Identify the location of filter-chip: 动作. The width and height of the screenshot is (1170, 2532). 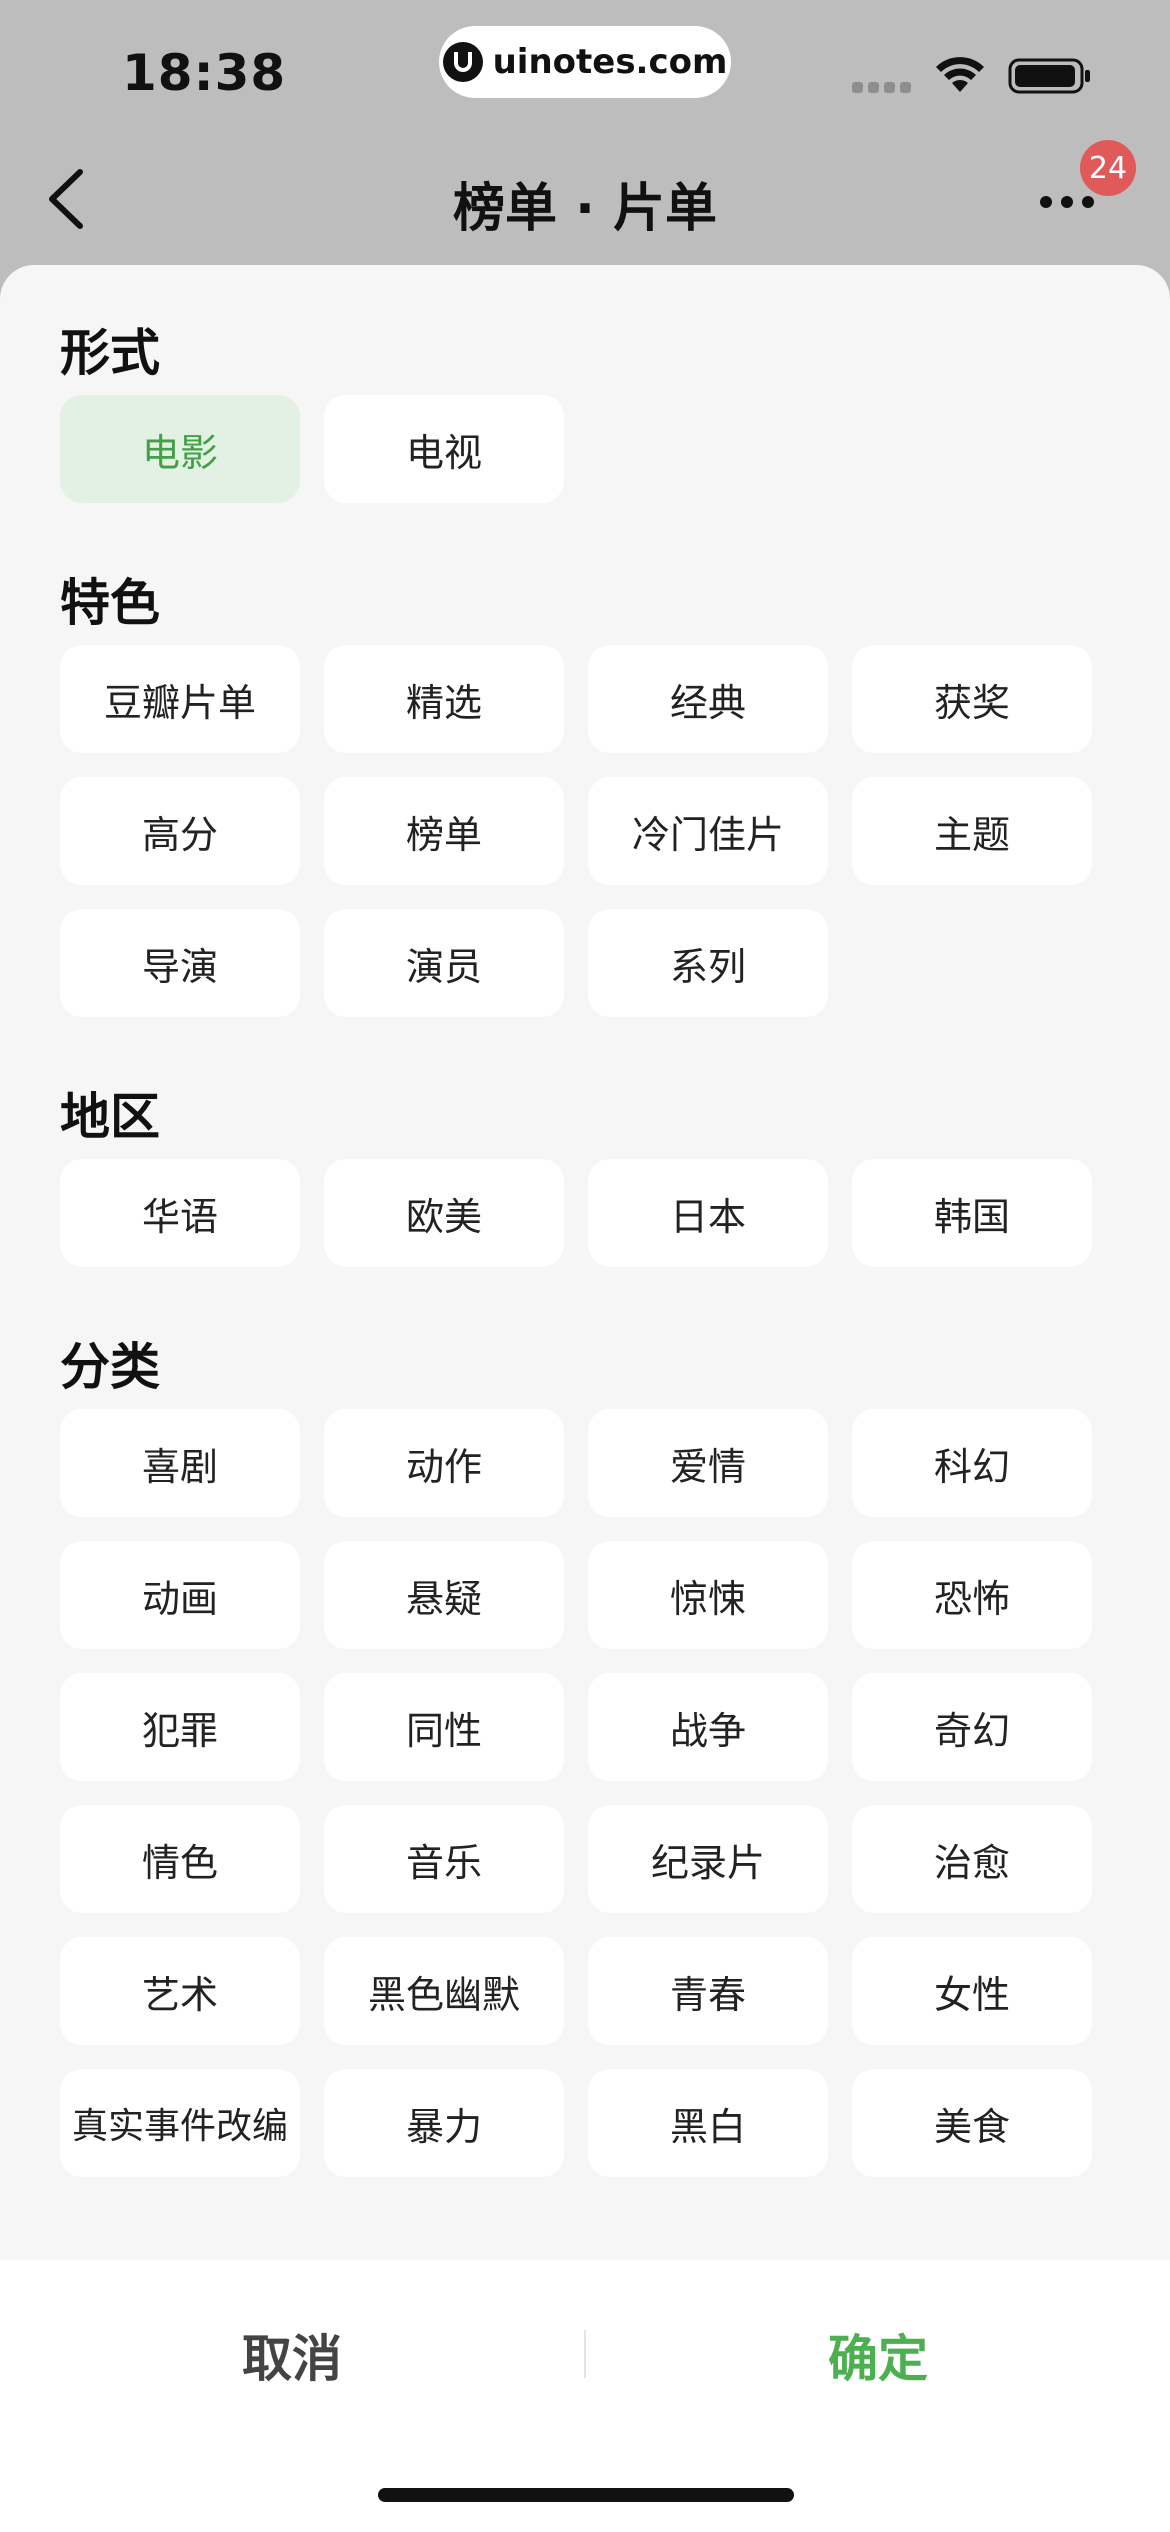
(444, 1463).